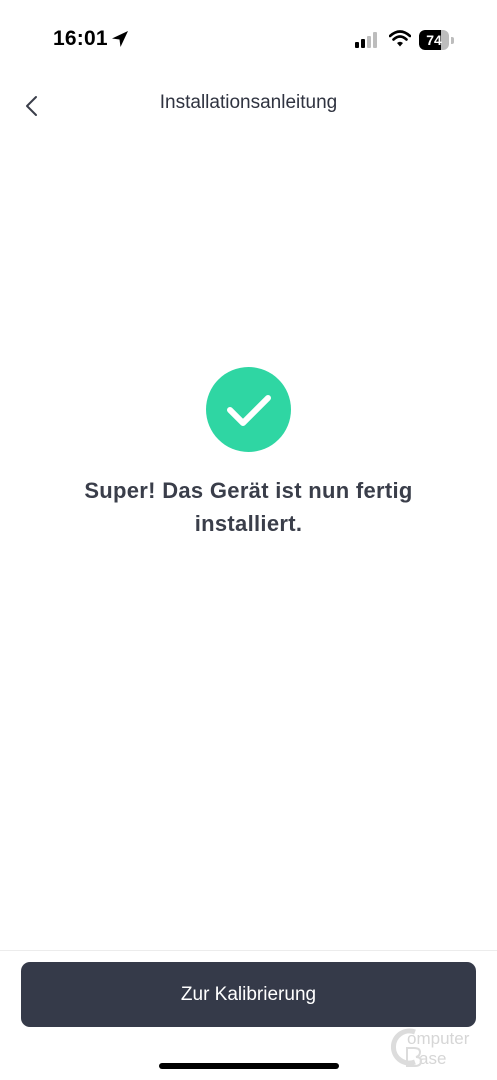 The width and height of the screenshot is (497, 1080). I want to click on success-badge, so click(248, 409).